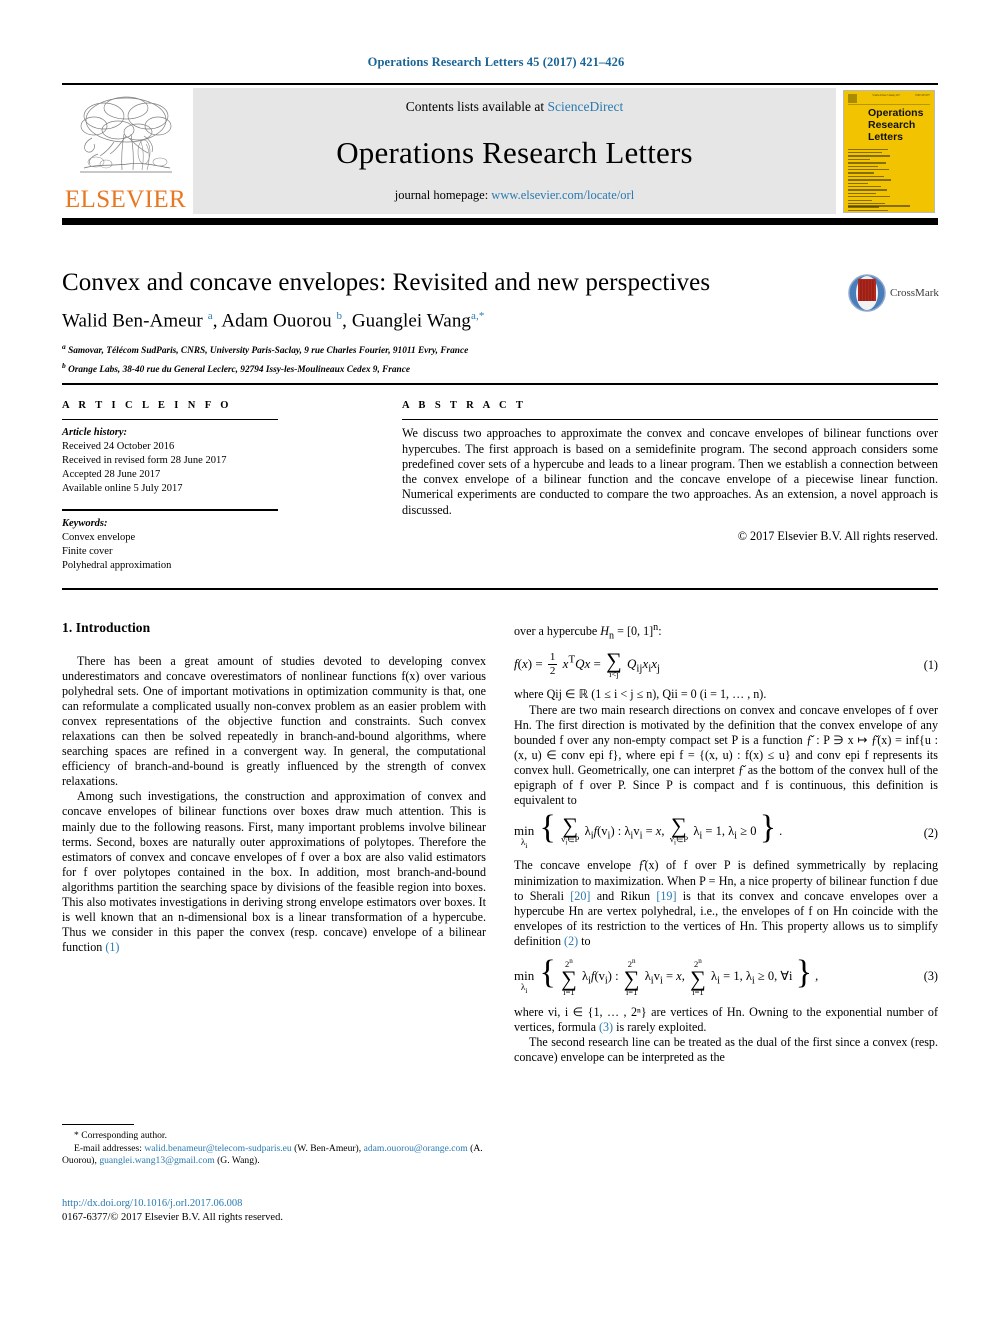 The image size is (992, 1323). I want to click on equation-2-number: (2), so click(930, 832).